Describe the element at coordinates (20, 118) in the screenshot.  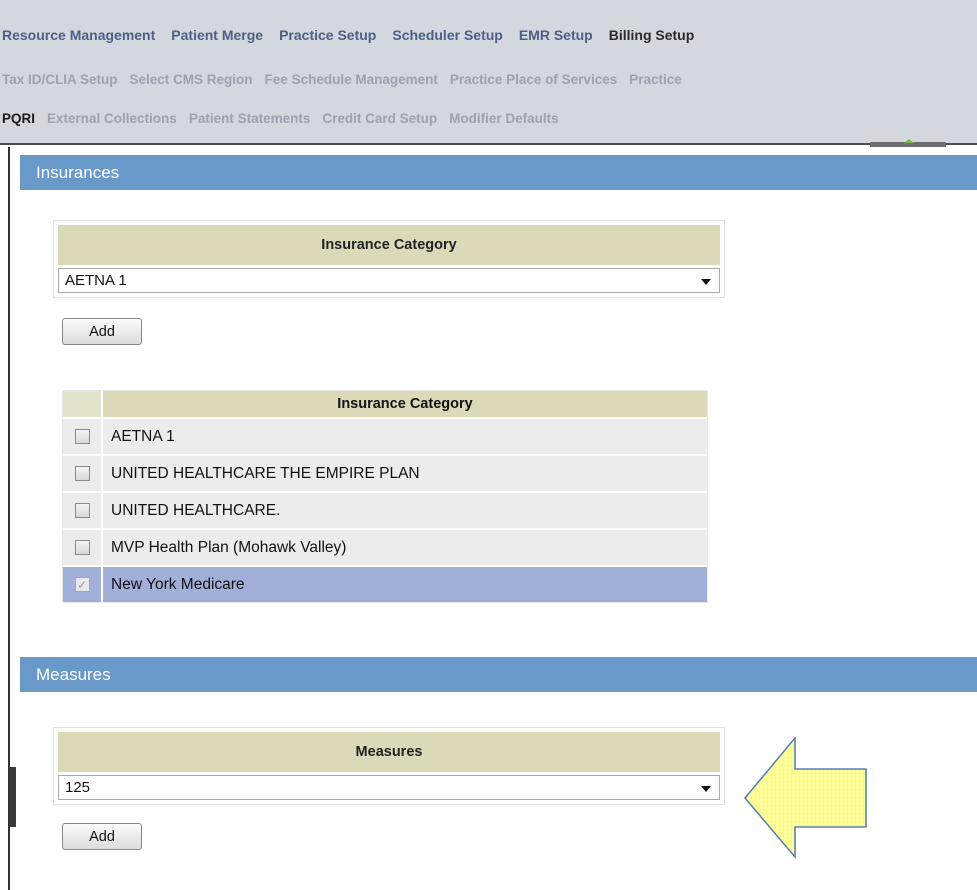
I see `subtab-pqri: PQRI` at that location.